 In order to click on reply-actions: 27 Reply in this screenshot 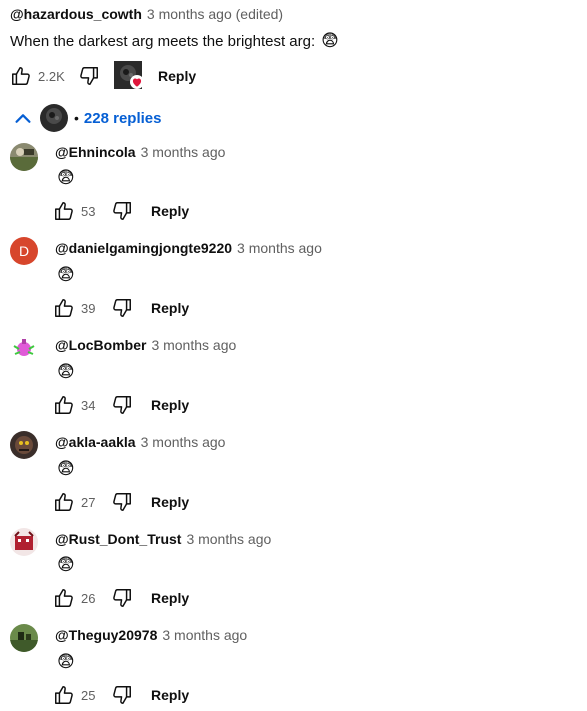, I will do `click(121, 502)`.